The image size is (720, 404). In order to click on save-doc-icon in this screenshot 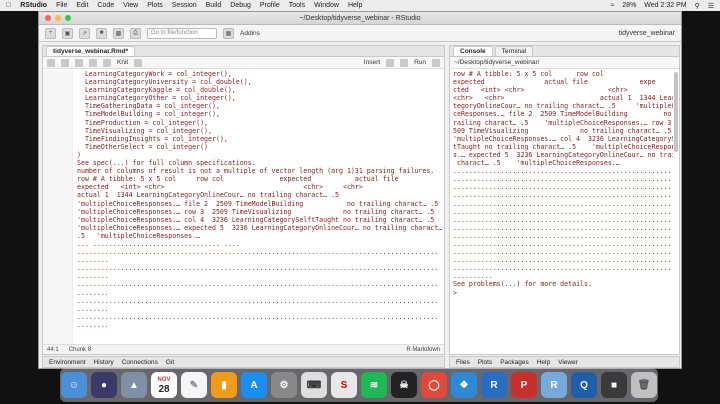, I will do `click(79, 62)`.